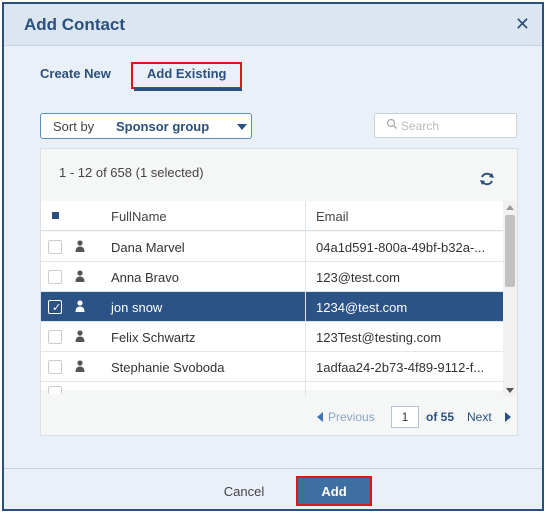  I want to click on table-row-partial, so click(272, 388).